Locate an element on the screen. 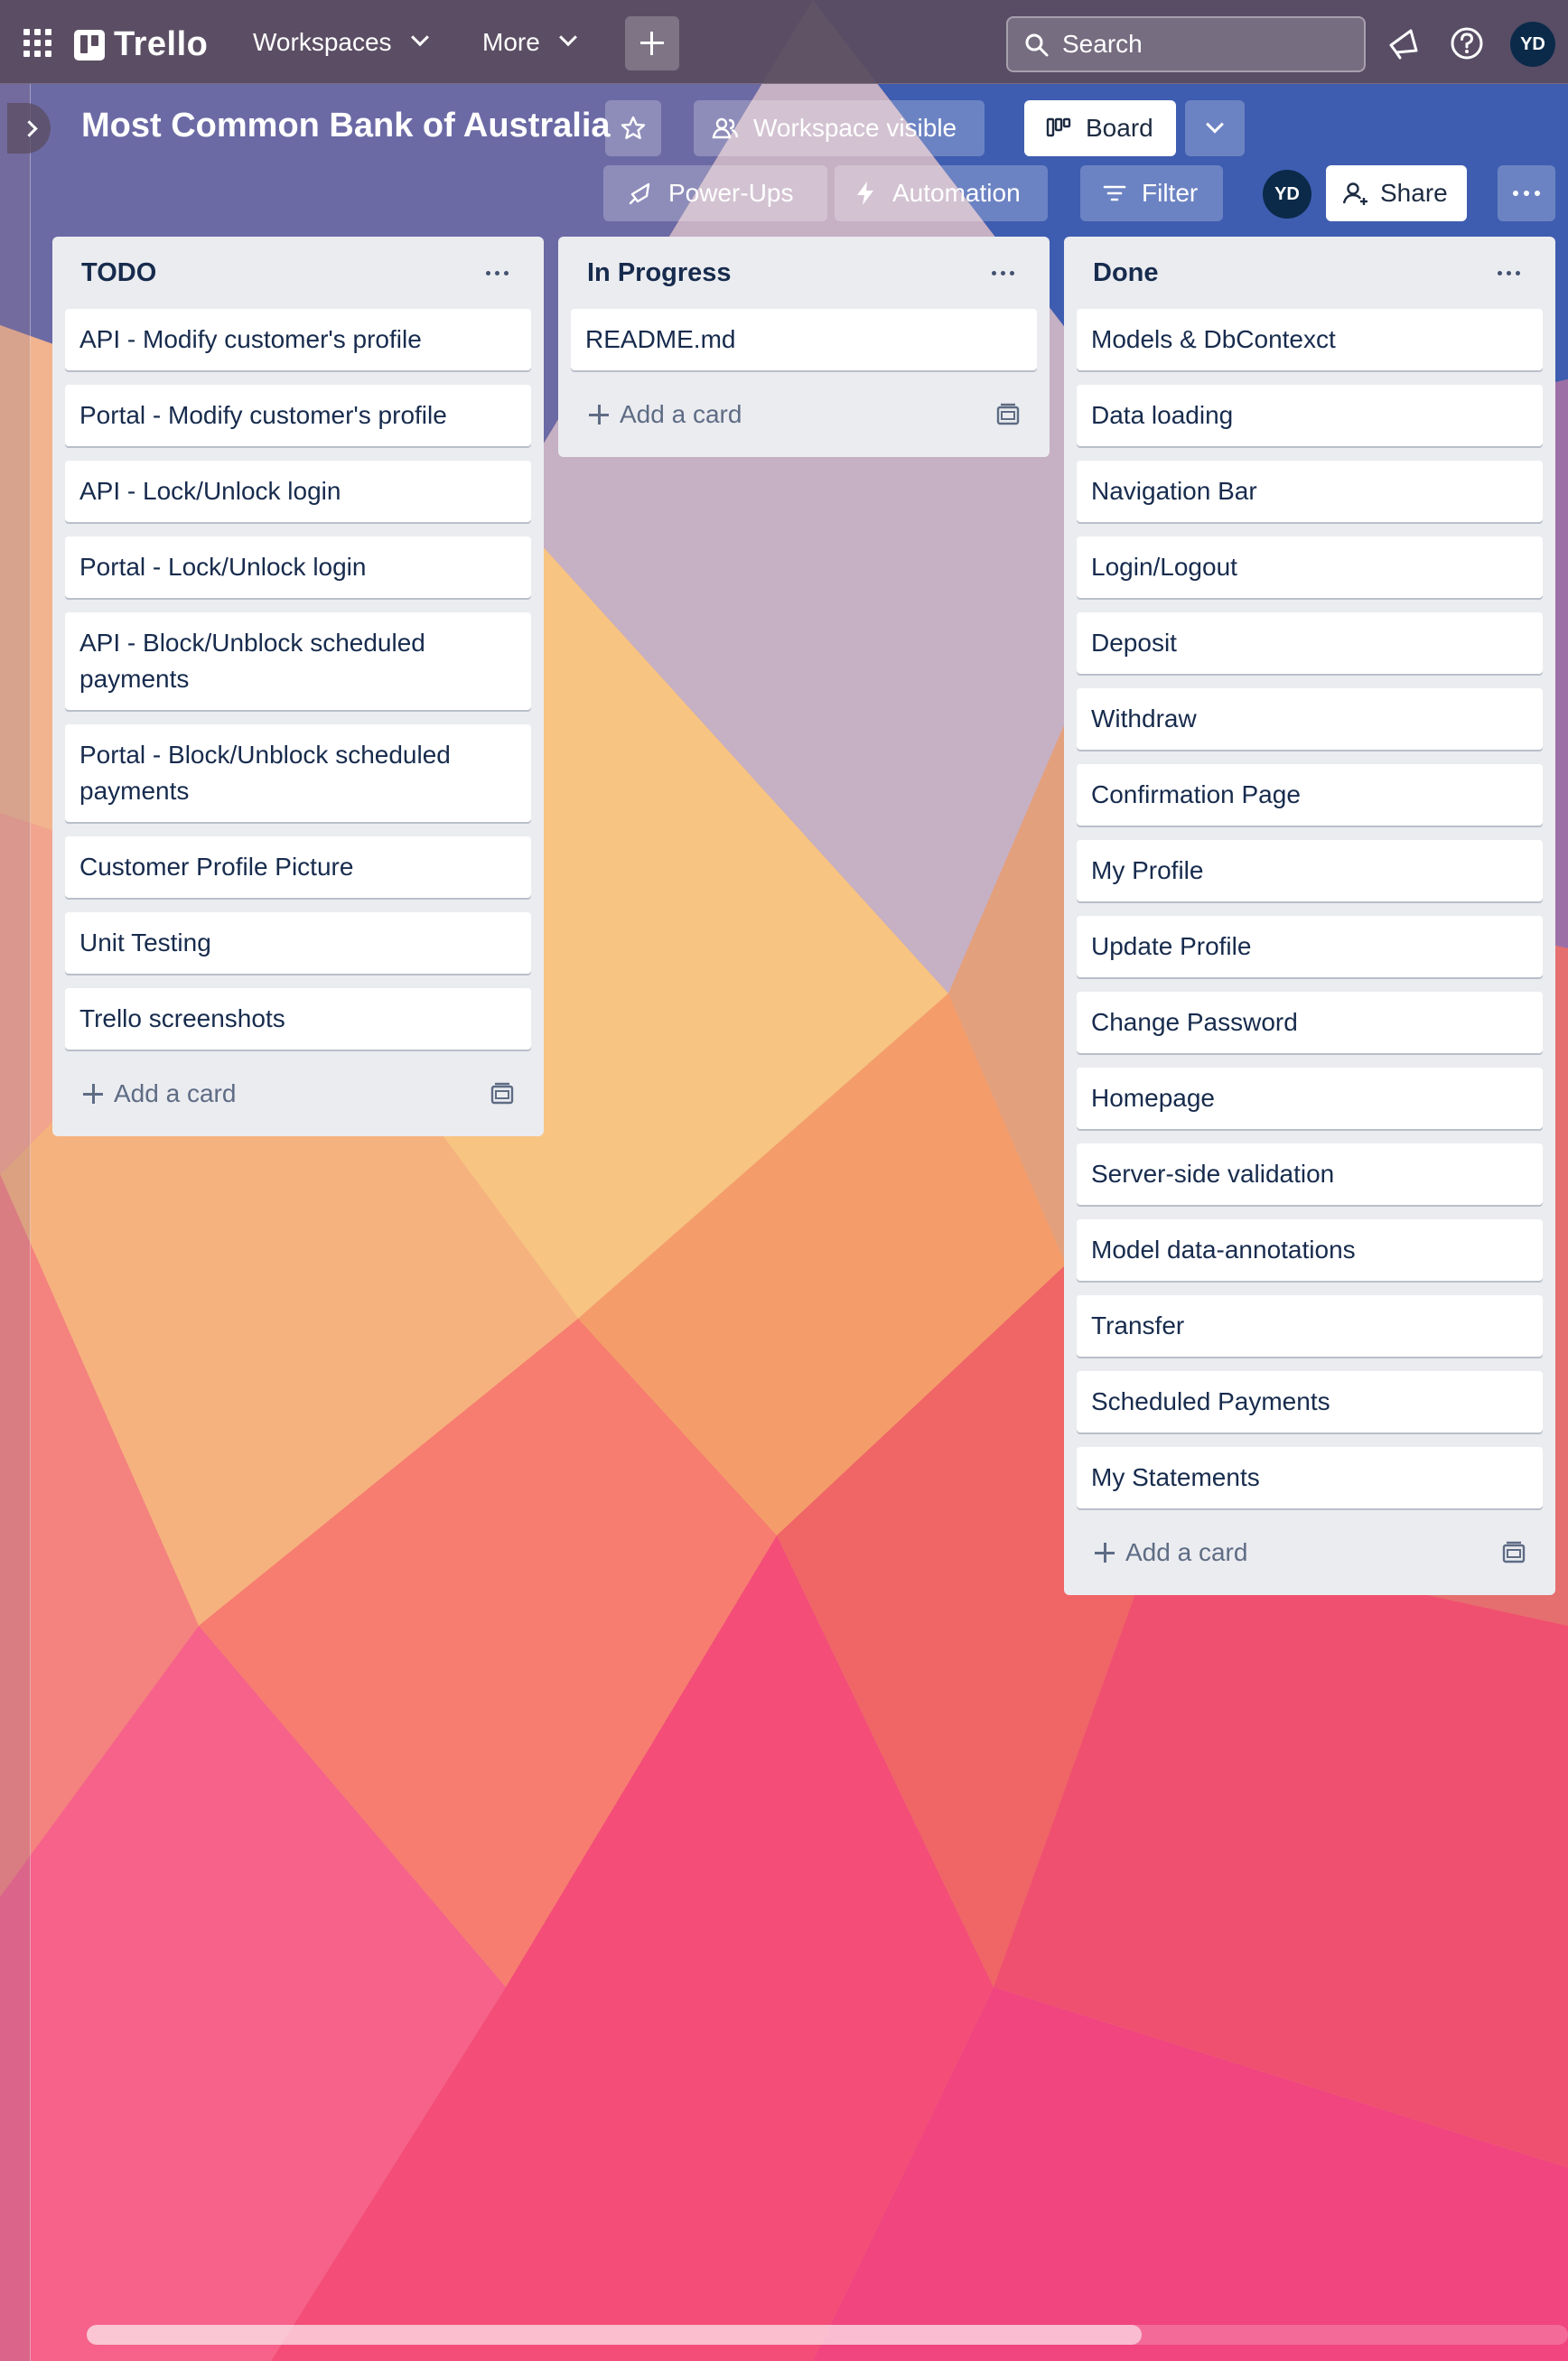 Image resolution: width=1568 pixels, height=2361 pixels. view-switcher-button is located at coordinates (1215, 128).